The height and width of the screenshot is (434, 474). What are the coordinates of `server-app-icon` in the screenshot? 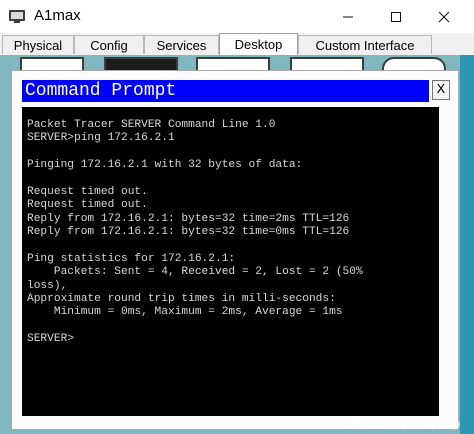 It's located at (17, 16).